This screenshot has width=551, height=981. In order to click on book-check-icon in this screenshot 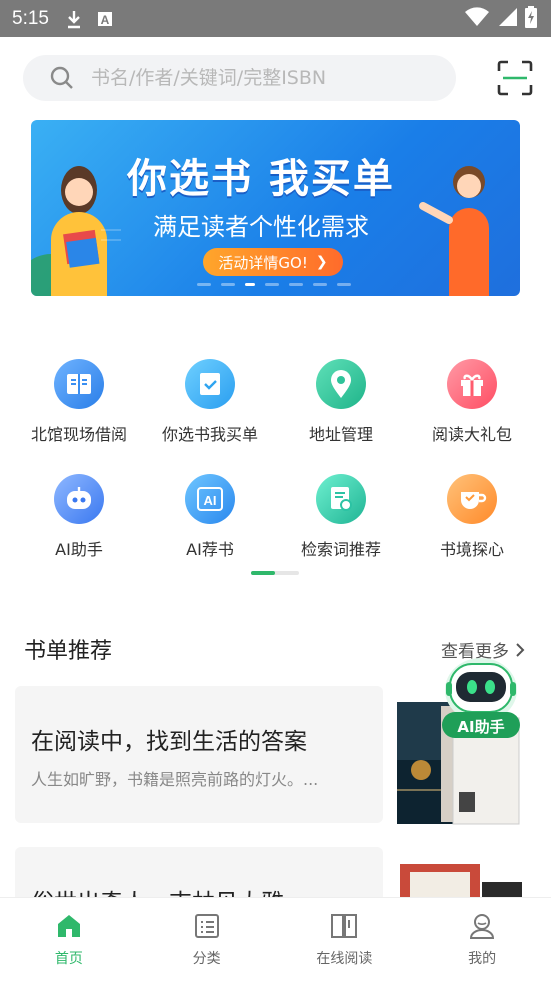, I will do `click(210, 384)`.